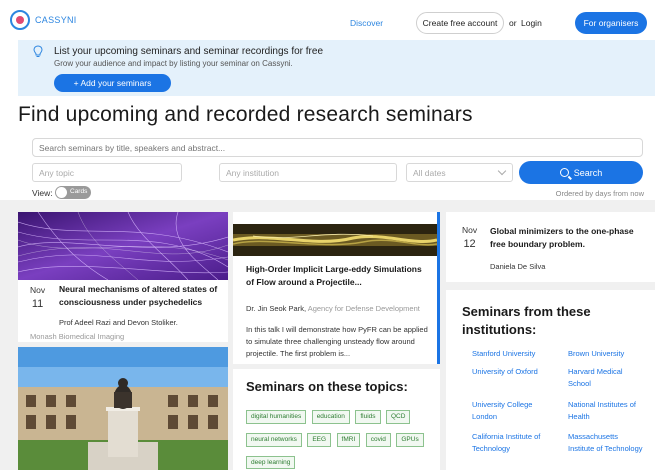  Describe the element at coordinates (276, 308) in the screenshot. I see `seminar-speaker: Dr. Jin Seok Park,` at that location.